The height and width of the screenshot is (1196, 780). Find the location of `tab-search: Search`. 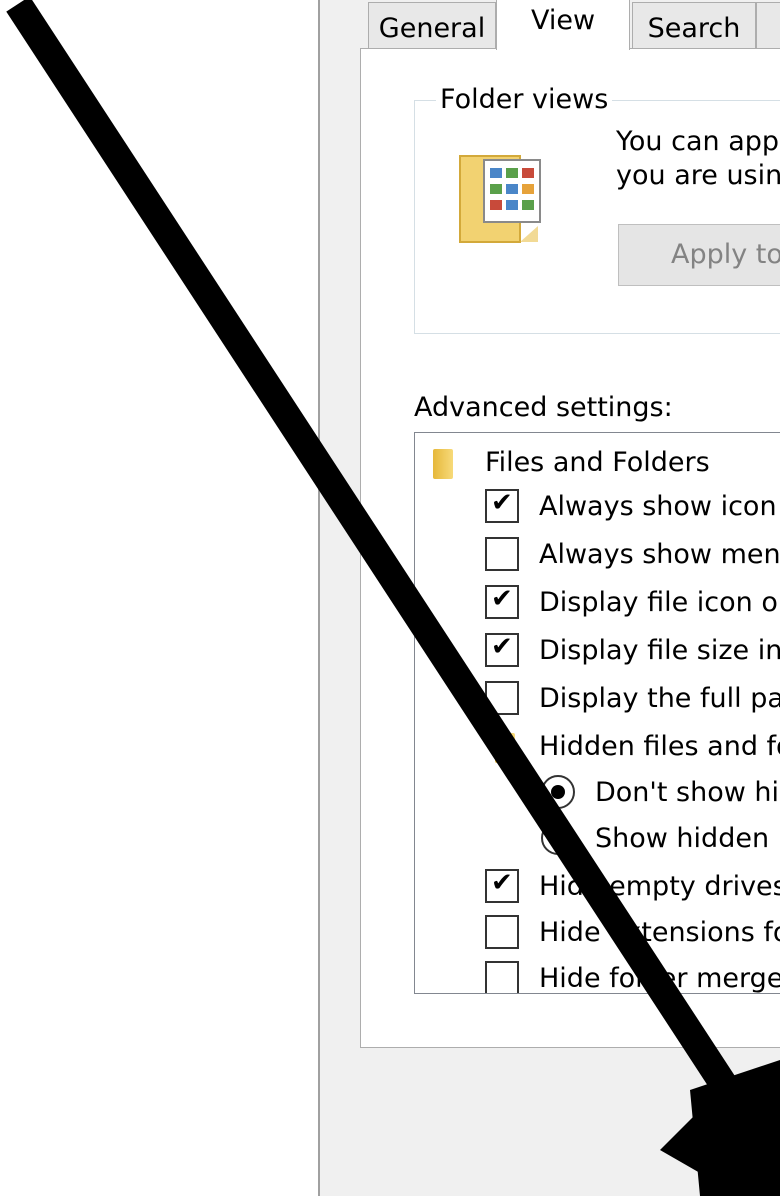

tab-search: Search is located at coordinates (694, 25).